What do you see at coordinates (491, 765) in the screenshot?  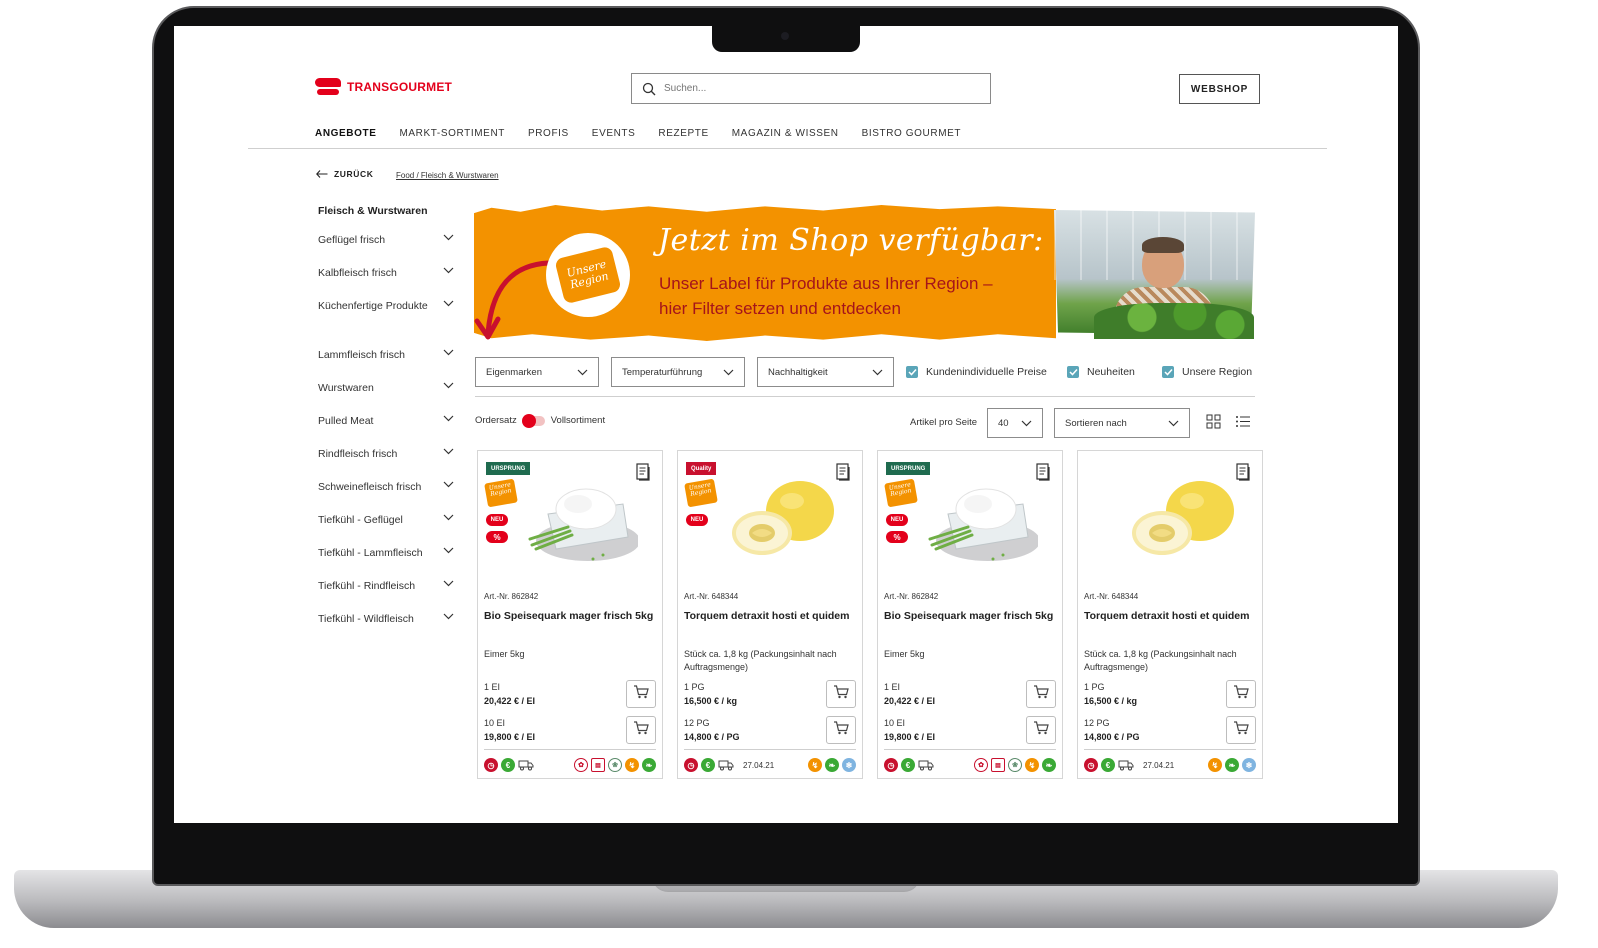 I see `clock-icon: ◷` at bounding box center [491, 765].